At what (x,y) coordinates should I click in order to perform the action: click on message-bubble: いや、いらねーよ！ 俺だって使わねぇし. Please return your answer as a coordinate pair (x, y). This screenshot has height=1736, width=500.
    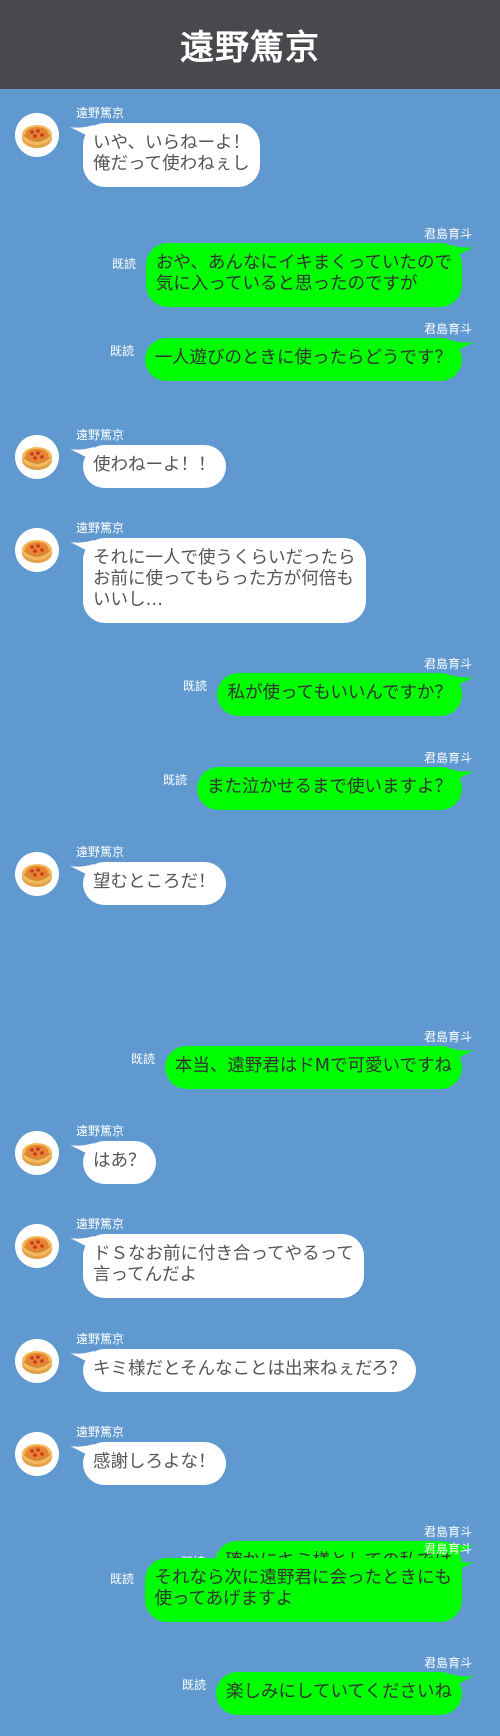
    Looking at the image, I should click on (171, 155).